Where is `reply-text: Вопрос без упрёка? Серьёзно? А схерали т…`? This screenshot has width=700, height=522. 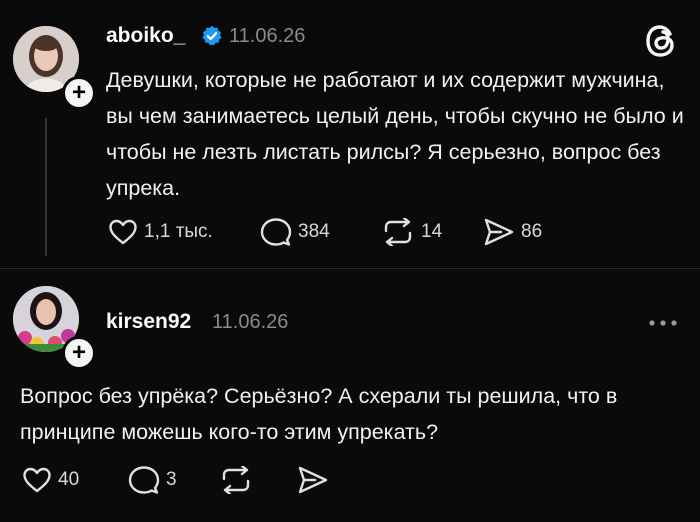
reply-text: Вопрос без упрёка? Серьёзно? А схерали т… is located at coordinates (319, 414).